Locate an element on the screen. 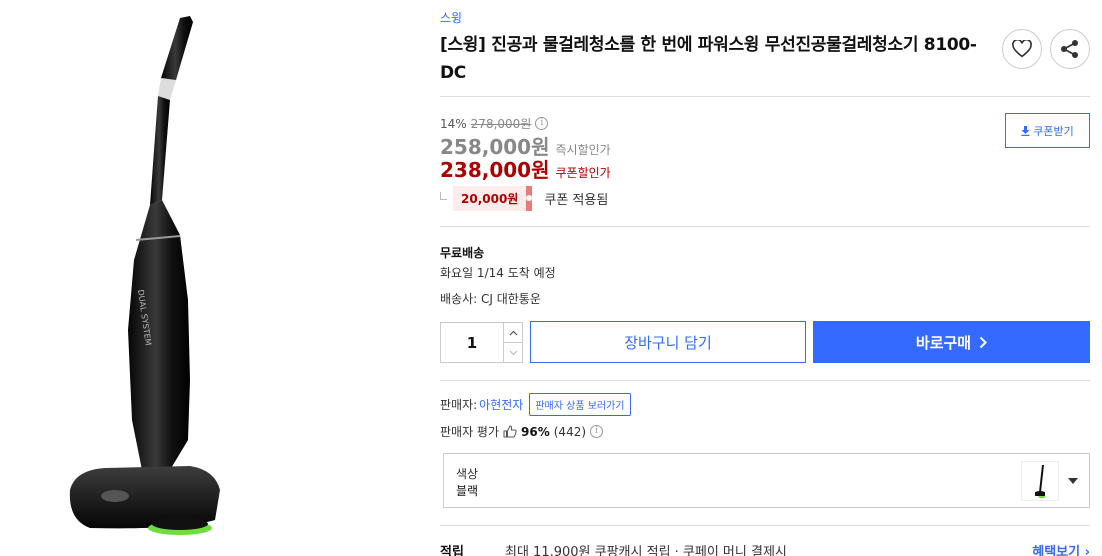  quantity-stepper is located at coordinates (481, 342).